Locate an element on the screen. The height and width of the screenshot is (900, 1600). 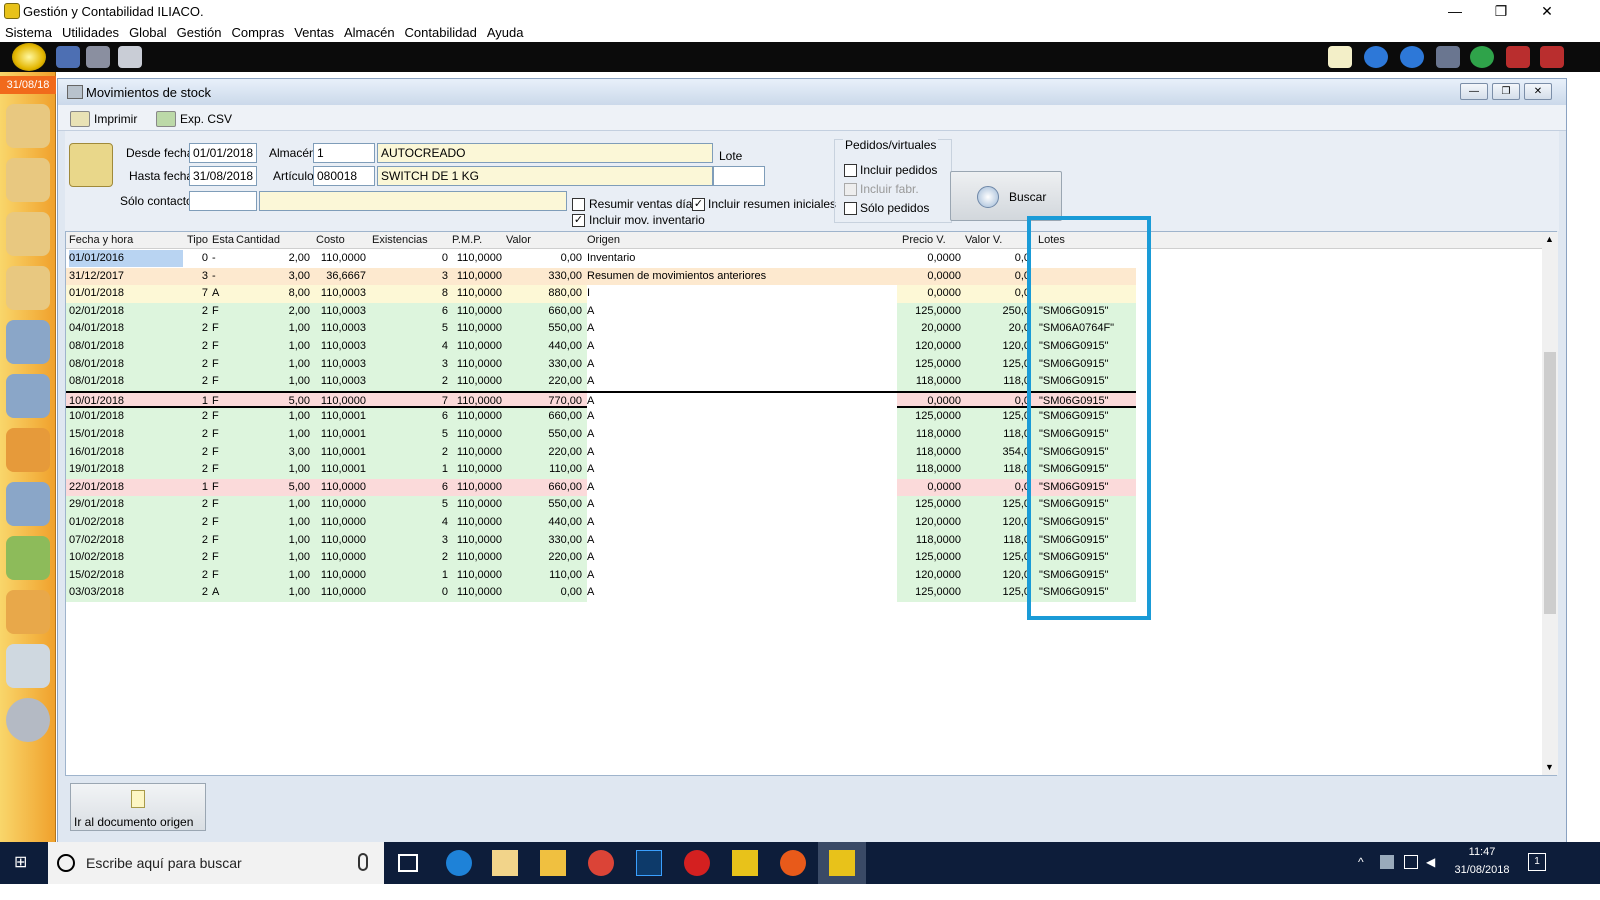
header-valor-v: Valor V. is located at coordinates (983, 240).